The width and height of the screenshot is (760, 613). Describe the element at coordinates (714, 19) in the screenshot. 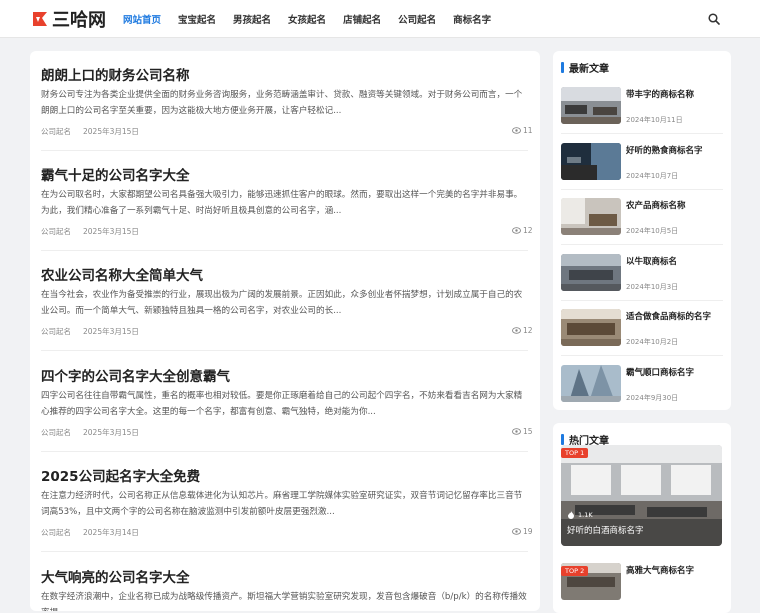

I see `search-icon` at that location.